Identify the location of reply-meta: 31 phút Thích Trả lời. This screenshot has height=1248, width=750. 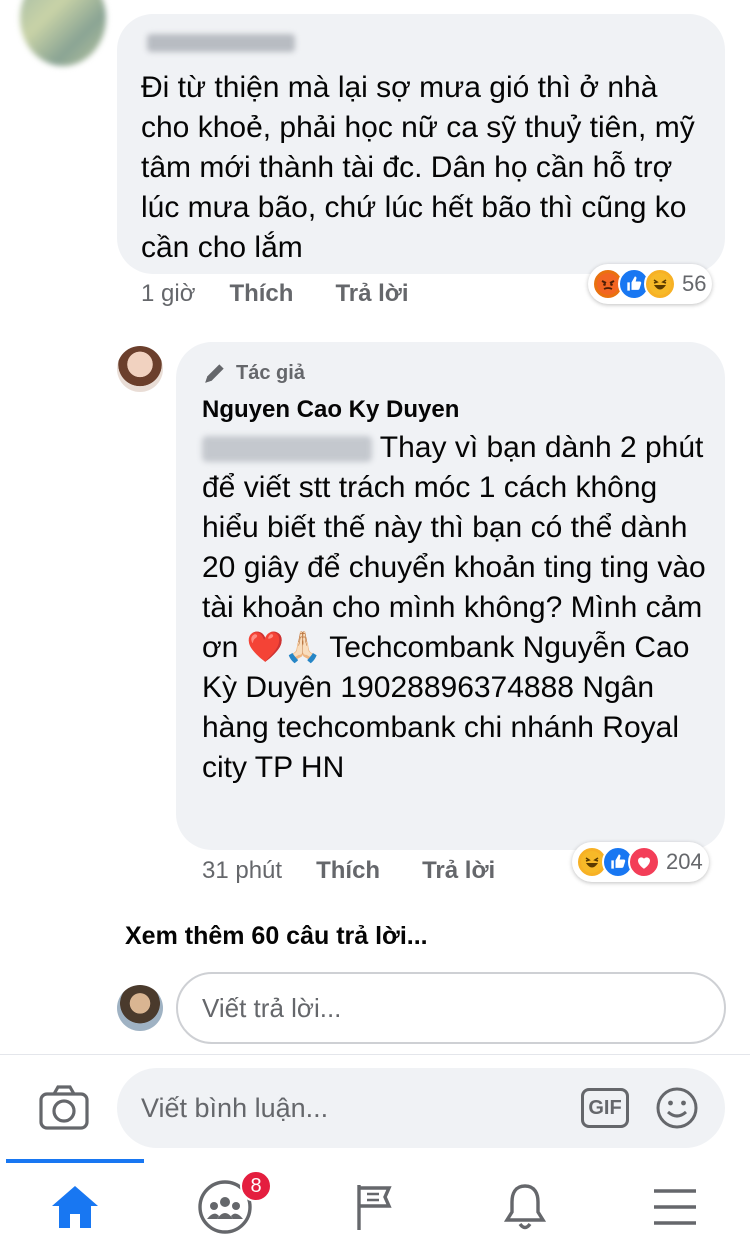
(348, 871).